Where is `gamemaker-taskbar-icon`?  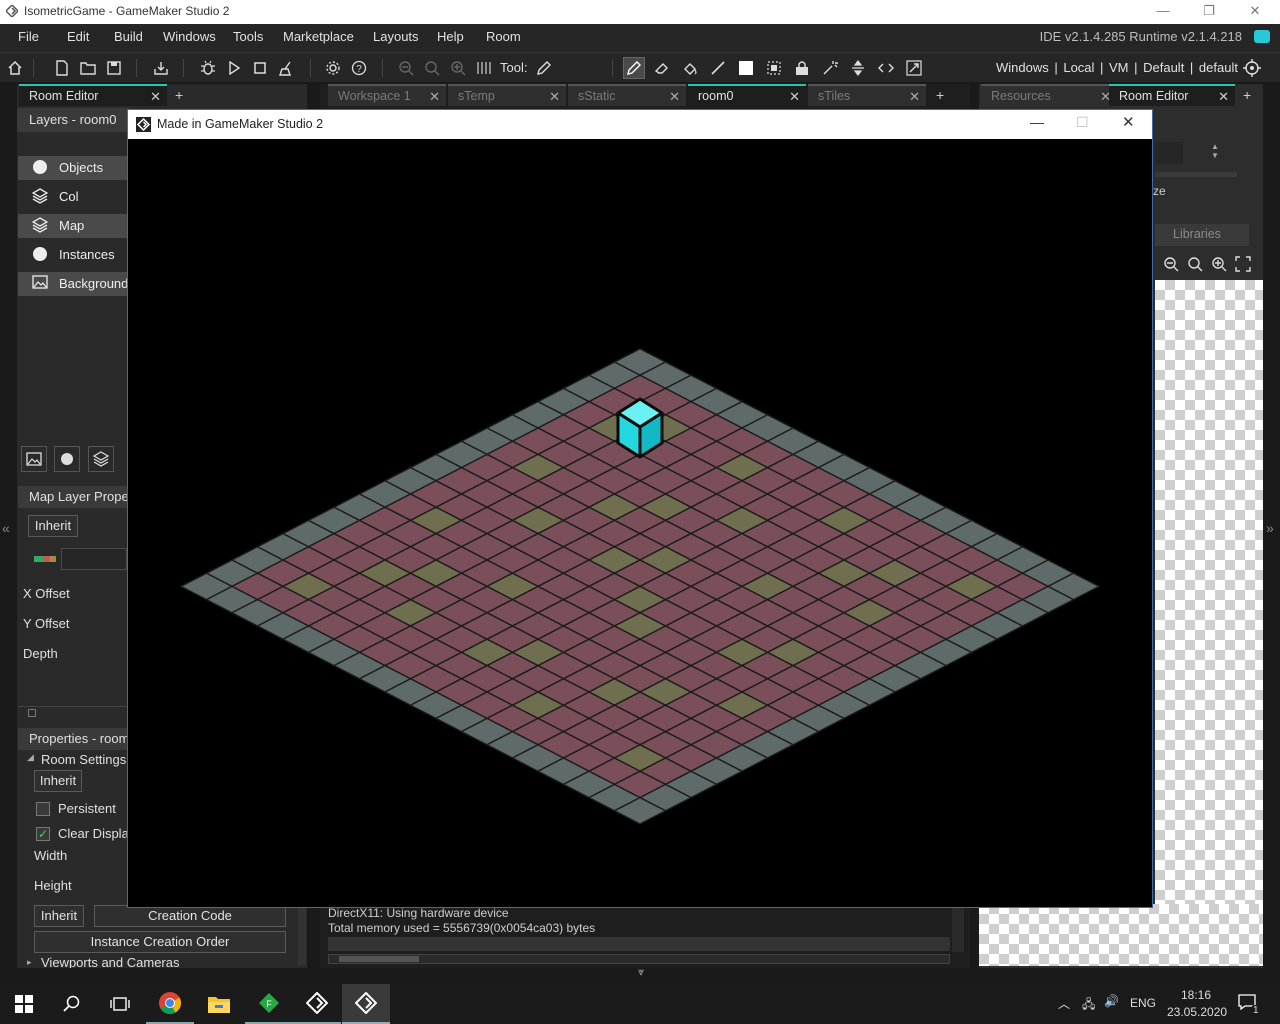 gamemaker-taskbar-icon is located at coordinates (317, 1004).